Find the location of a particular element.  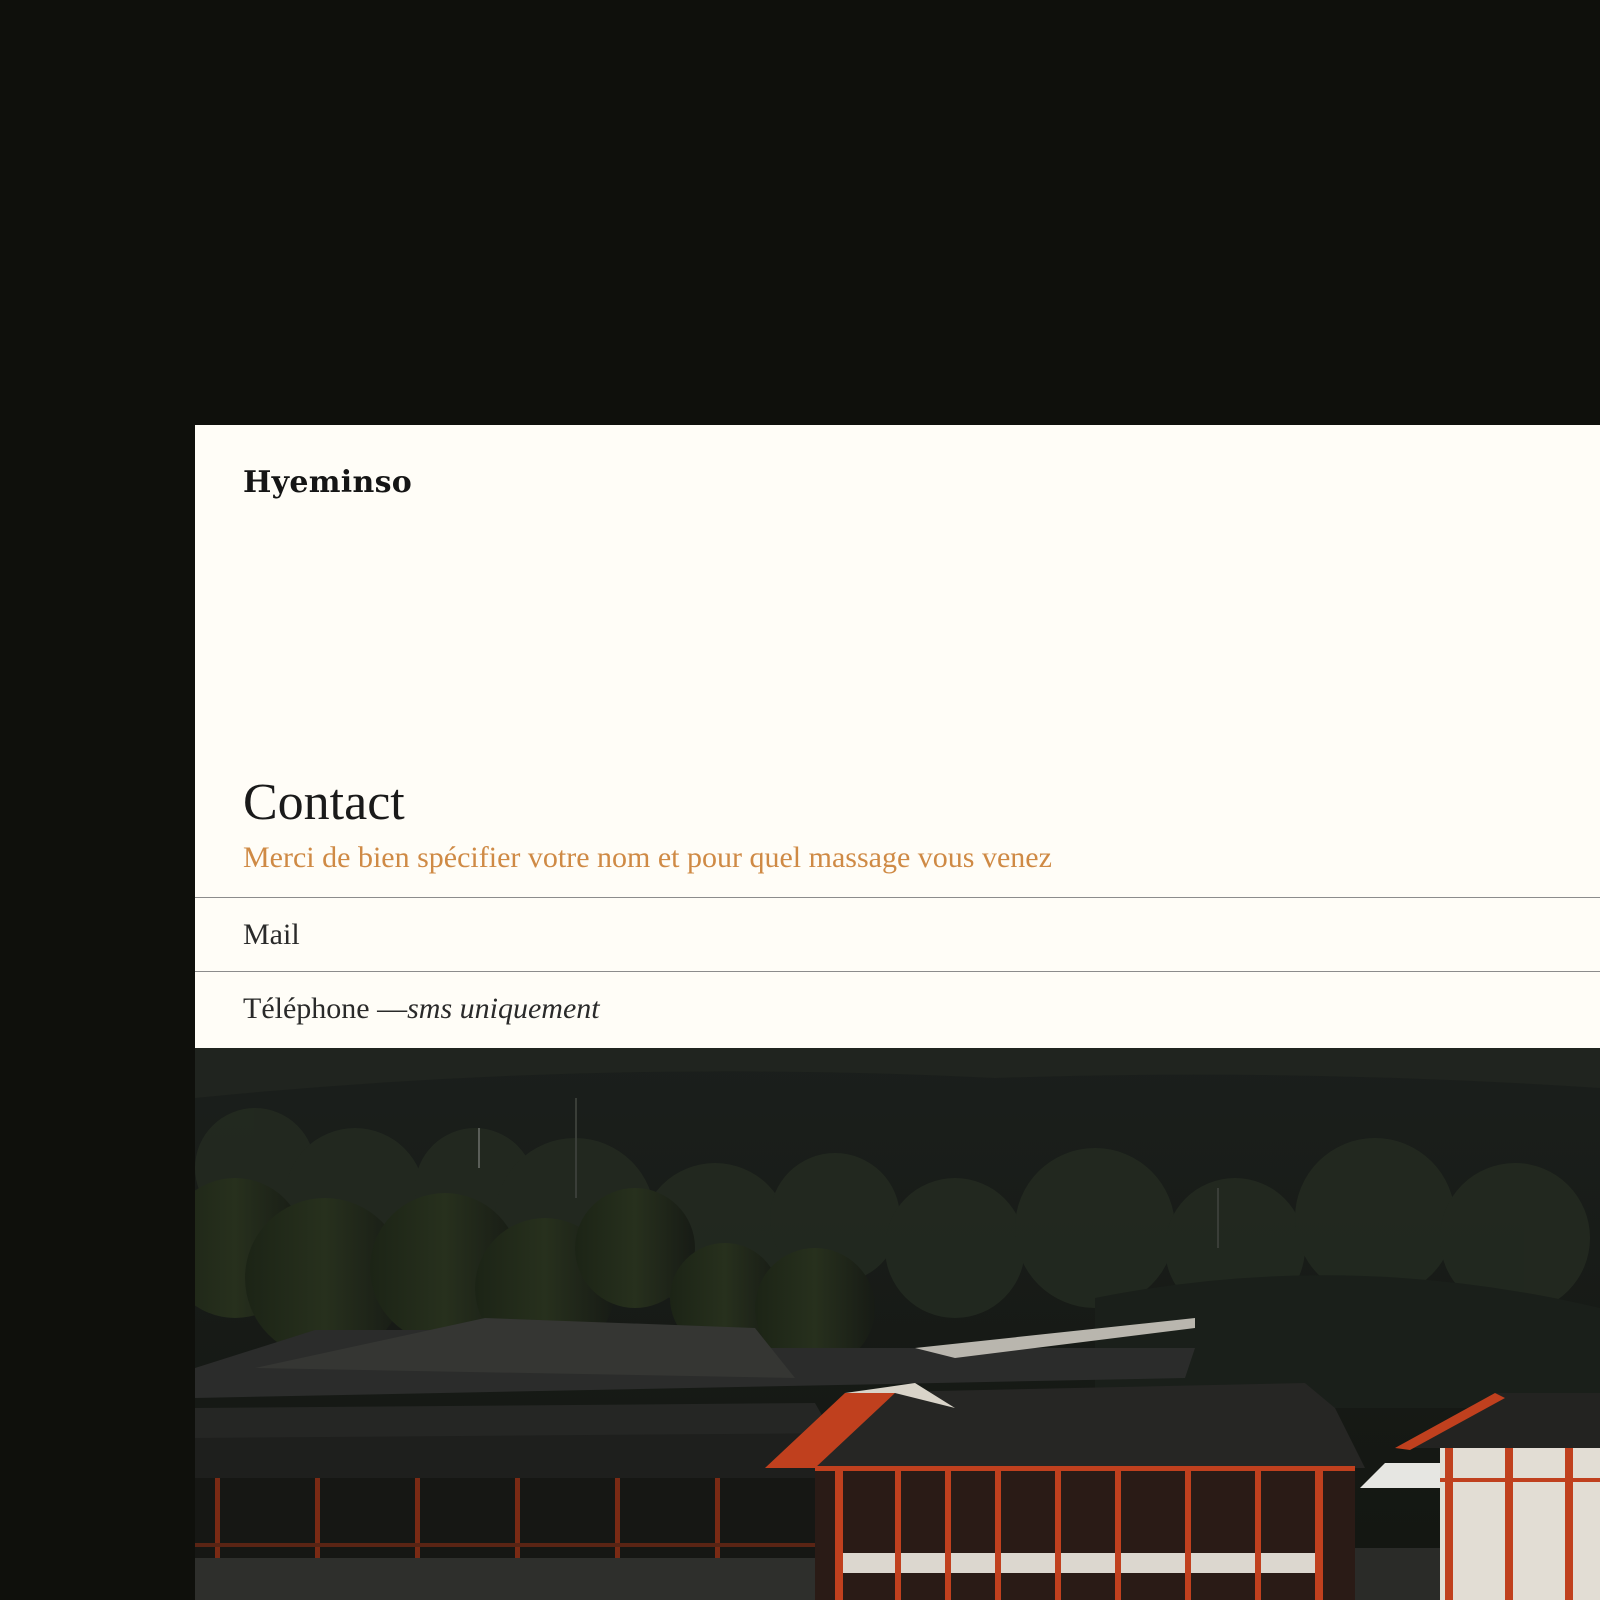

phone-link: Téléphone — sms uniquement is located at coordinates (897, 1008).